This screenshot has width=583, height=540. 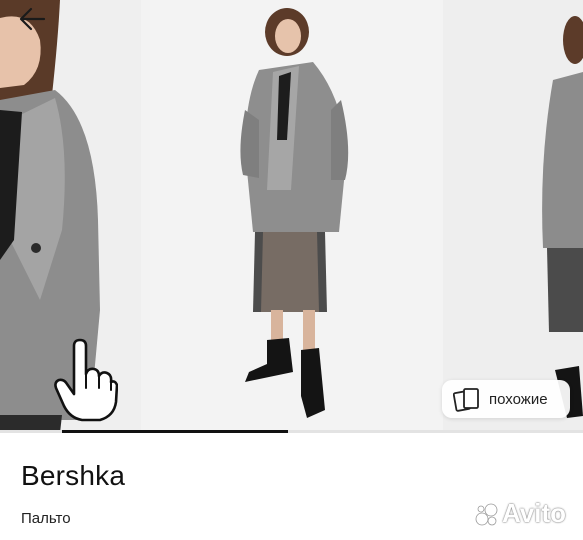 I want to click on gallery-progress-indicator, so click(x=175, y=431).